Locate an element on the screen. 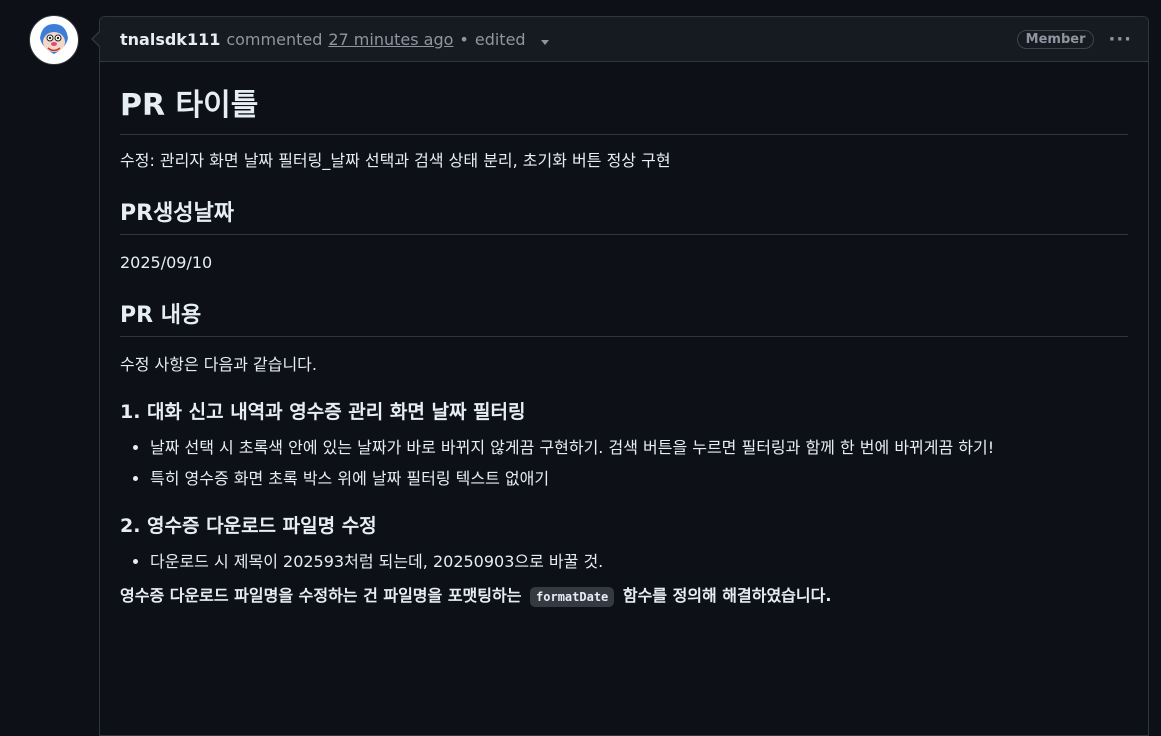  section1-heading: 1. 대화 신고 내역과 영수증 관리 화면 날짜 필터링 is located at coordinates (323, 412).